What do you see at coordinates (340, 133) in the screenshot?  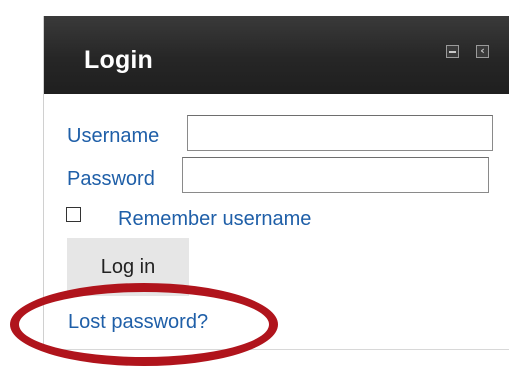 I see `username-field` at bounding box center [340, 133].